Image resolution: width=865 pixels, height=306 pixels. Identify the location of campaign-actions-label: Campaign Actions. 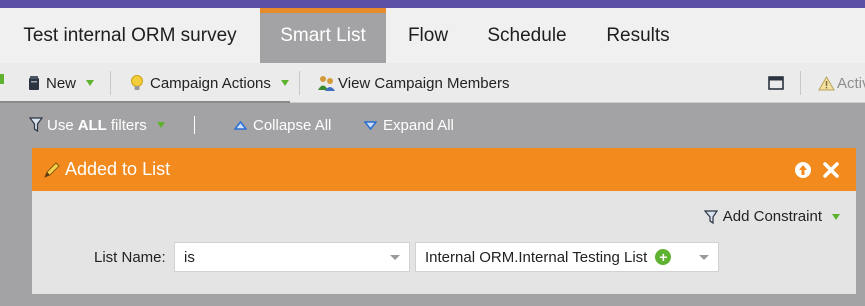
(210, 83).